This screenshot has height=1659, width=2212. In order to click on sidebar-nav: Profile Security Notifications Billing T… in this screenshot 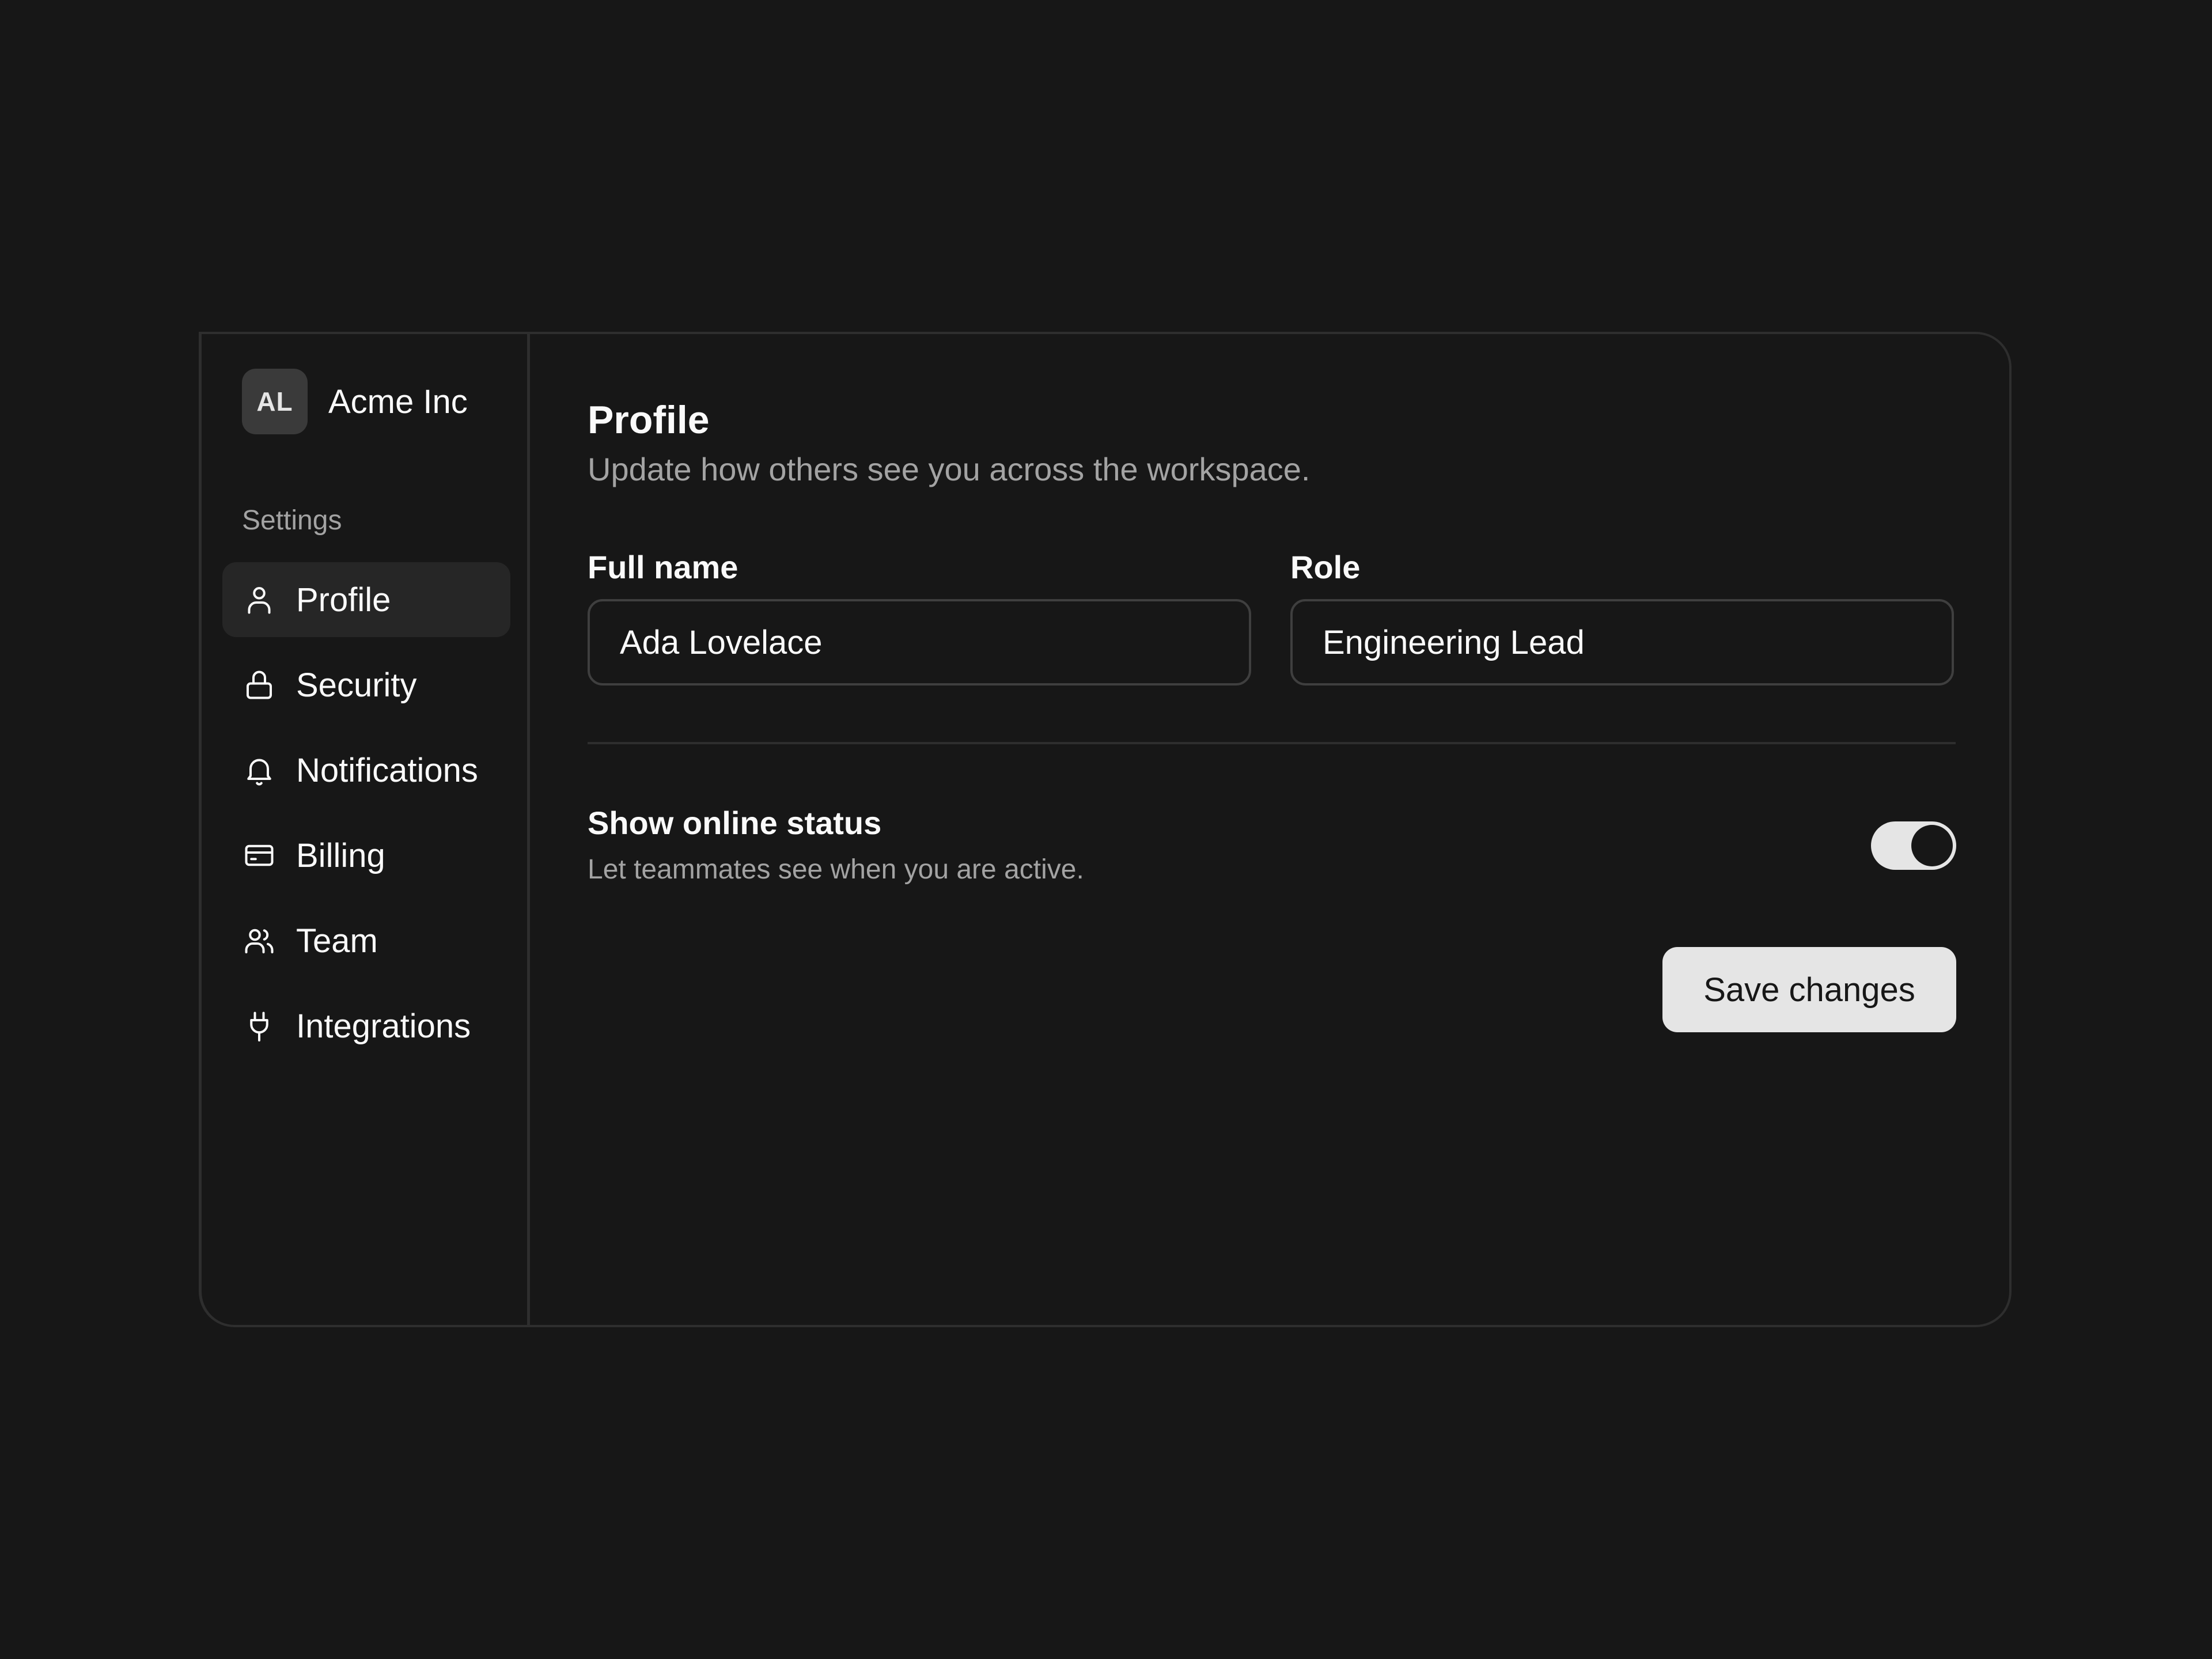, I will do `click(366, 818)`.